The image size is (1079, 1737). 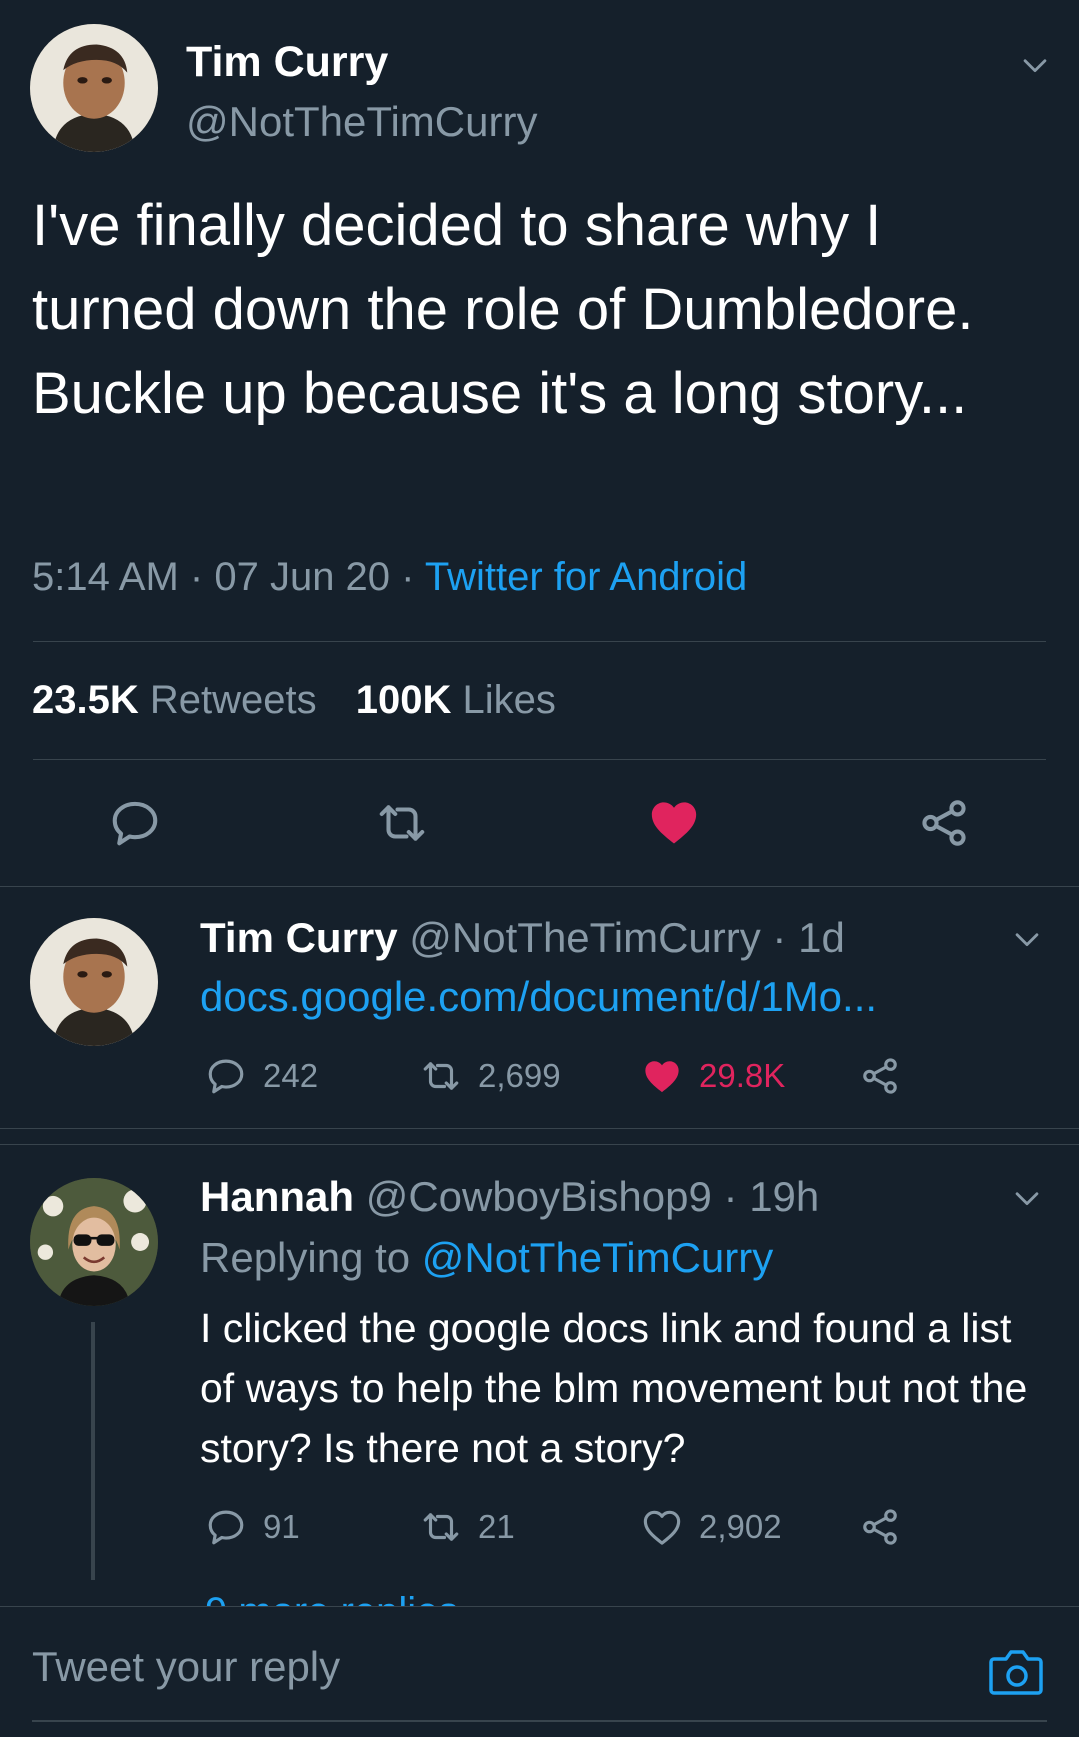 I want to click on avatar-hannah, so click(x=94, y=1242).